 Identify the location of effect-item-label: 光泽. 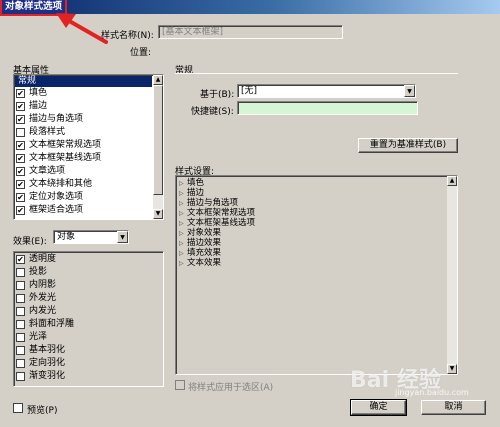
(38, 337).